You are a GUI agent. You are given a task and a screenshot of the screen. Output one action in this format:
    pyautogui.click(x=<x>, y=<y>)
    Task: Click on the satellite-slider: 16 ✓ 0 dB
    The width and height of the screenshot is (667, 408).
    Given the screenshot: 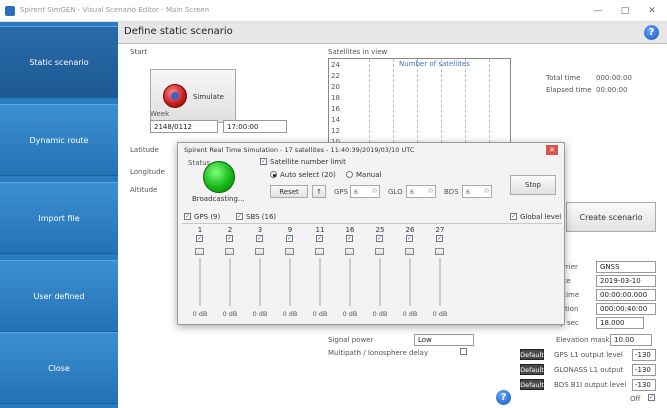 What is the action you would take?
    pyautogui.click(x=350, y=274)
    